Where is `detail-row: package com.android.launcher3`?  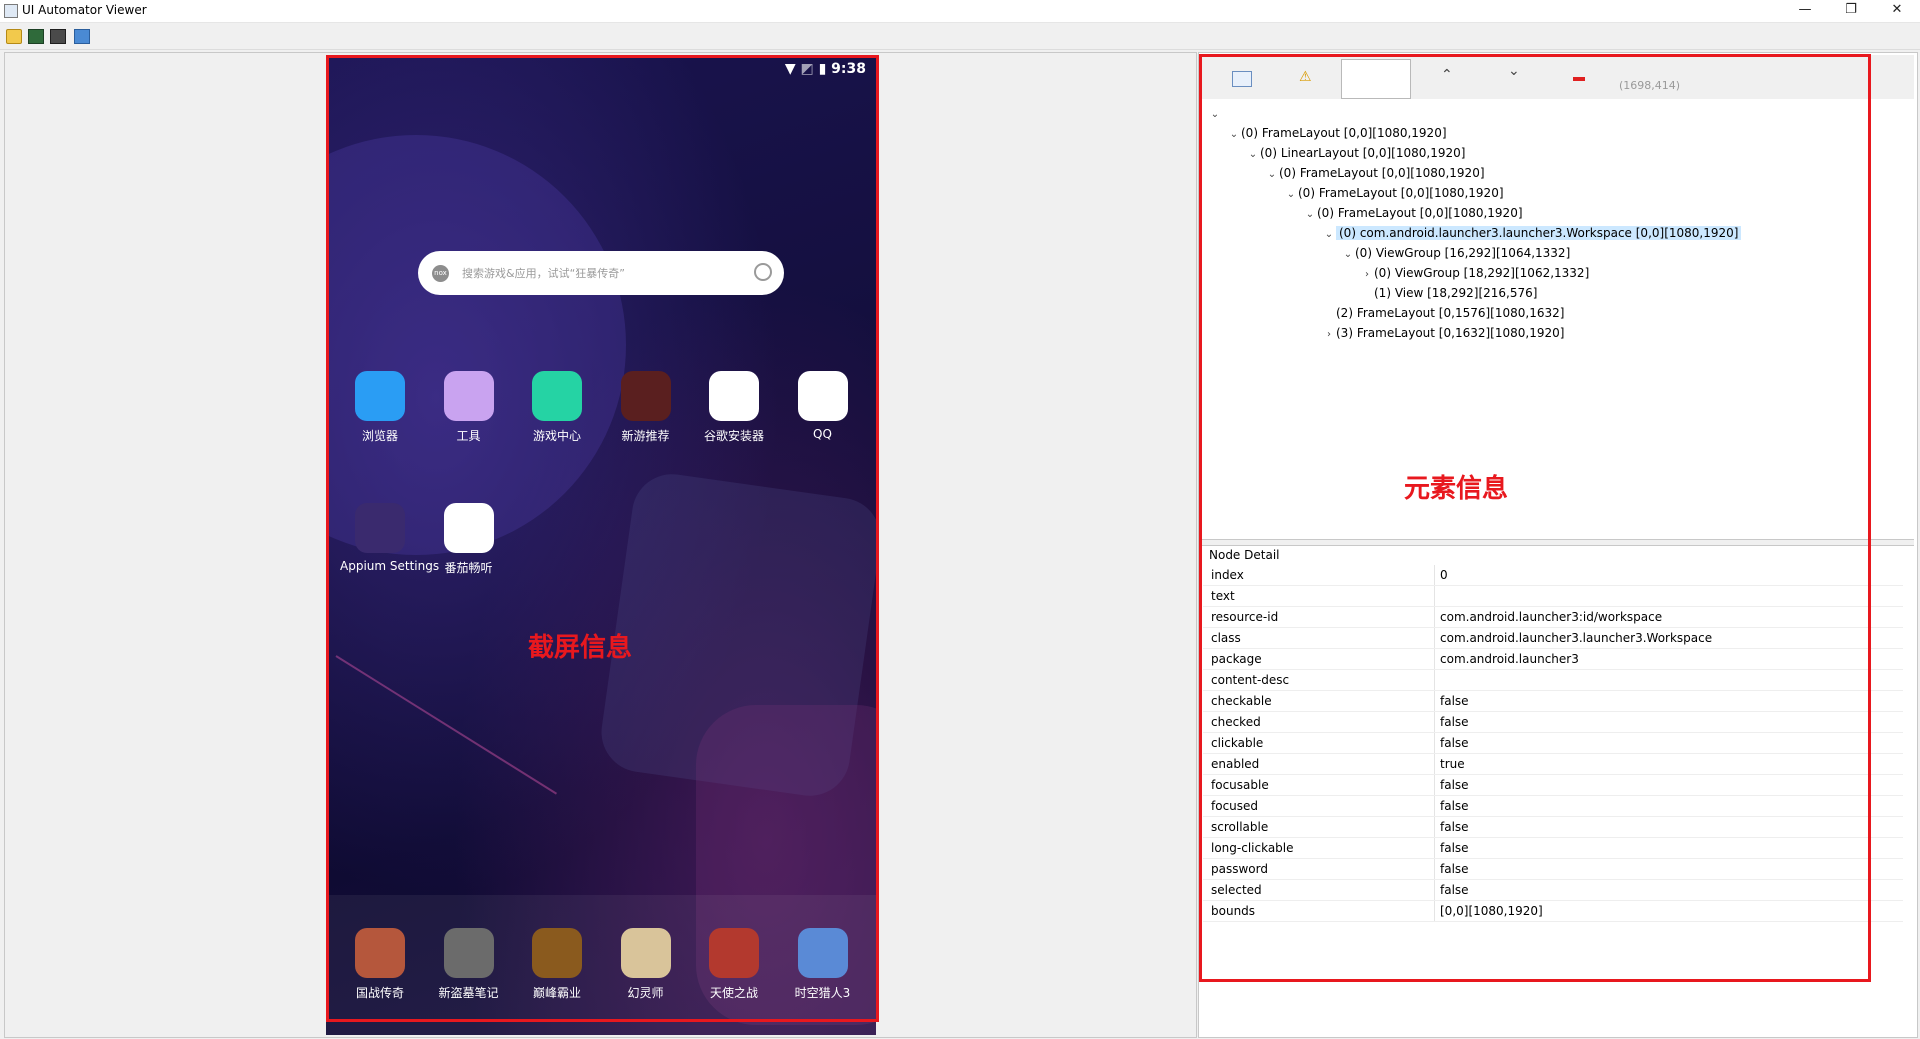 detail-row: package com.android.launcher3 is located at coordinates (1553, 659).